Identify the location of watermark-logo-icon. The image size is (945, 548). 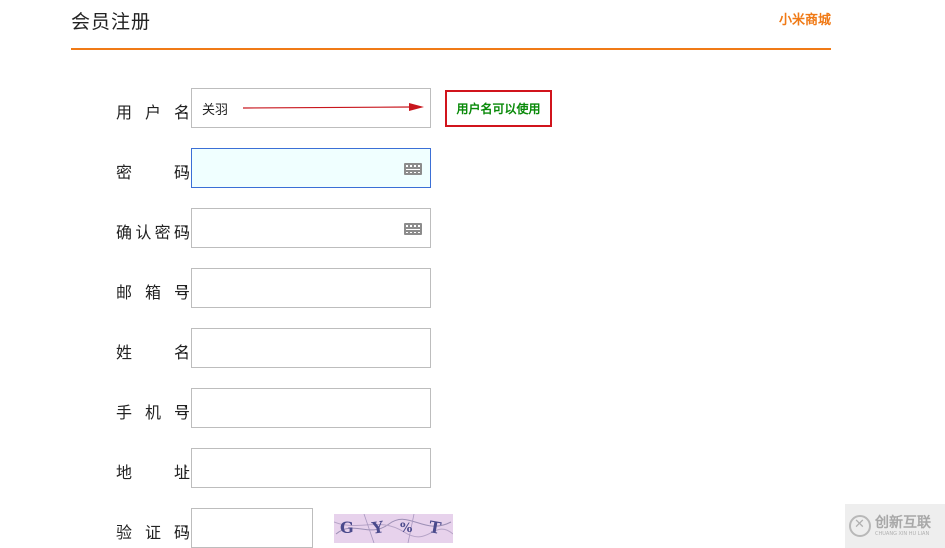
(860, 526).